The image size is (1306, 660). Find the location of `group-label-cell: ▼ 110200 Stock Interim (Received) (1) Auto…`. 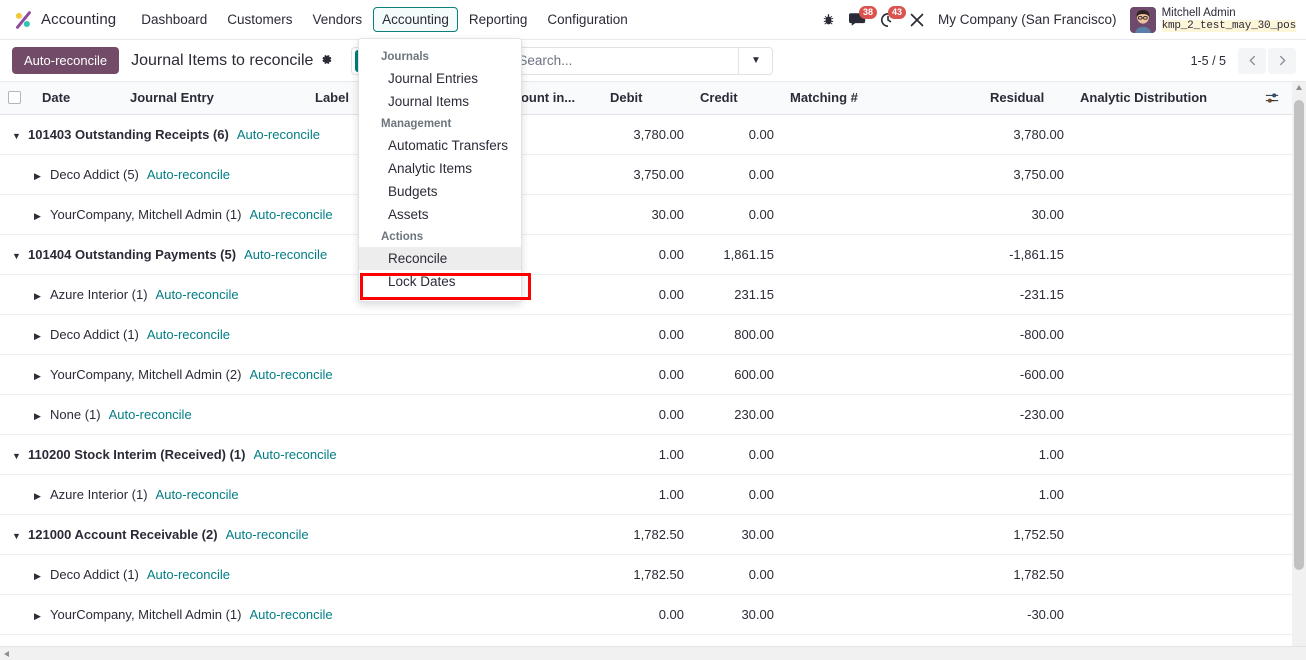

group-label-cell: ▼ 110200 Stock Interim (Received) (1) Auto… is located at coordinates (246, 454).